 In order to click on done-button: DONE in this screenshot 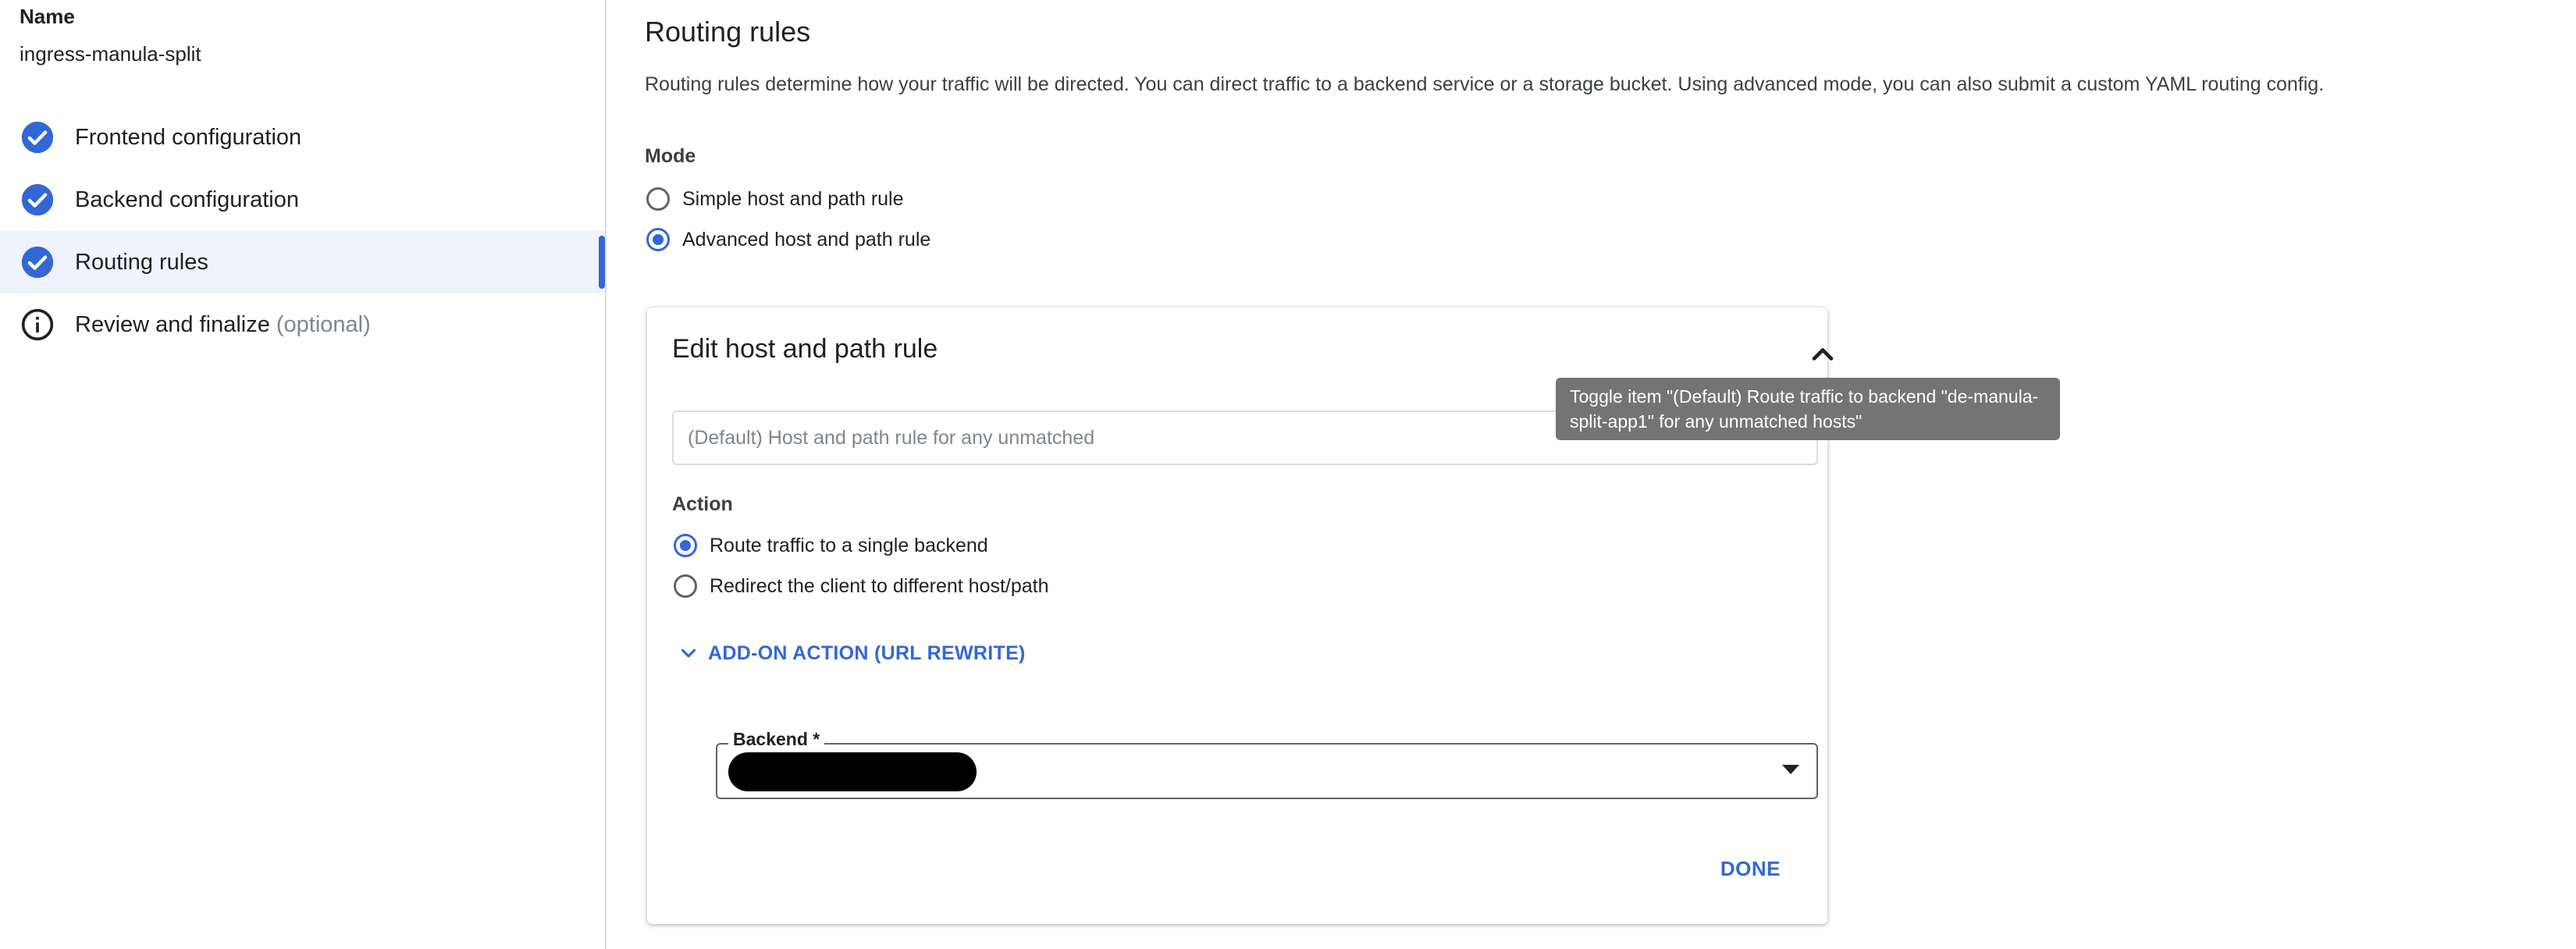, I will do `click(1750, 869)`.